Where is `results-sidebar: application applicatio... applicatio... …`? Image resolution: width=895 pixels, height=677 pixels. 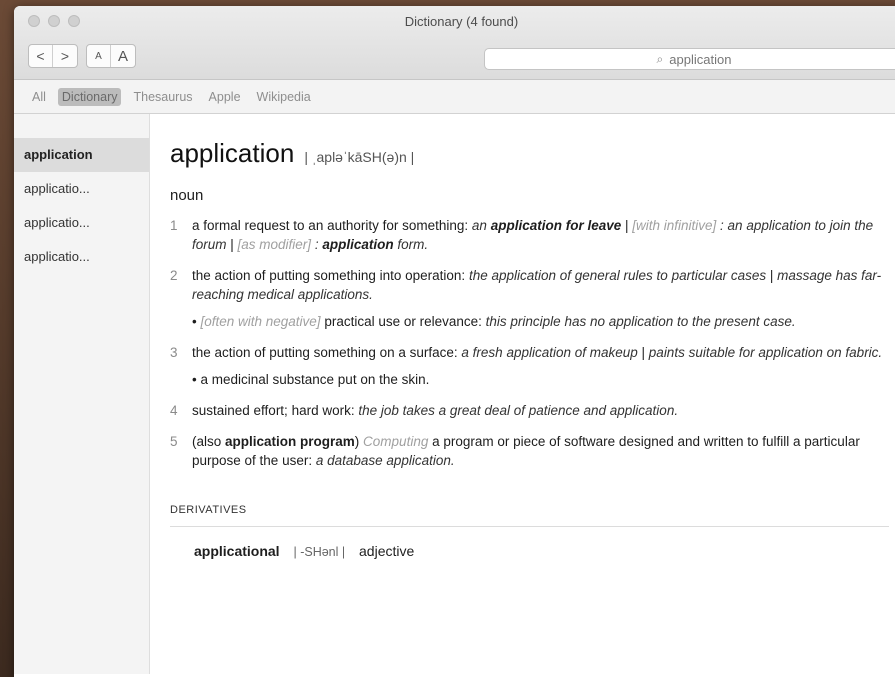
results-sidebar: application applicatio... applicatio... … is located at coordinates (82, 394).